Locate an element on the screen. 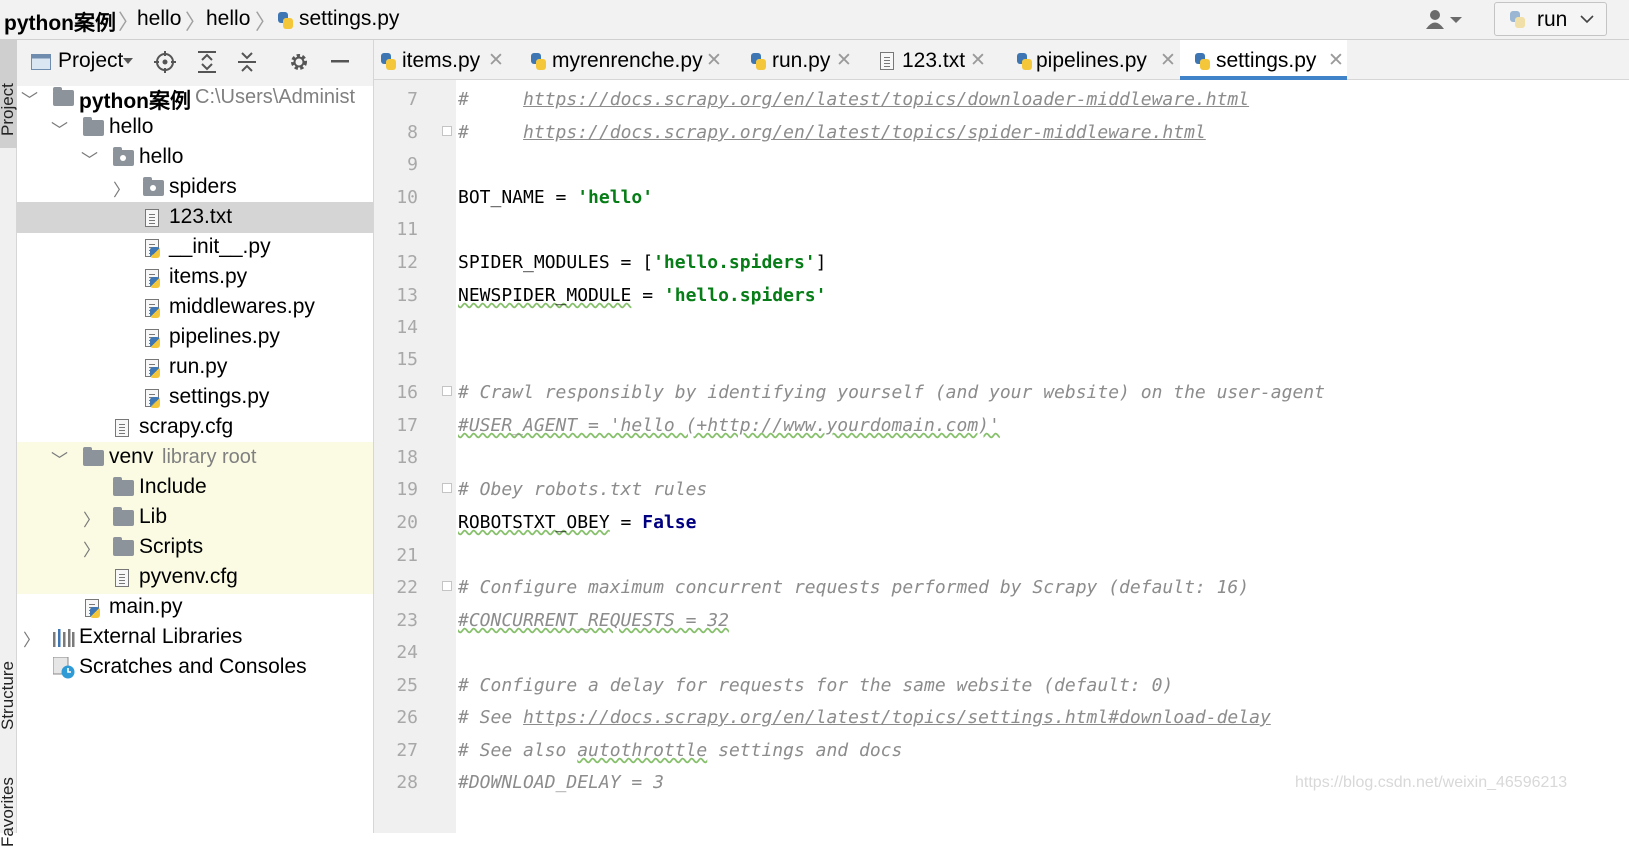 This screenshot has width=1629, height=847. tab-items-py: items.py ✕ is located at coordinates (444, 60).